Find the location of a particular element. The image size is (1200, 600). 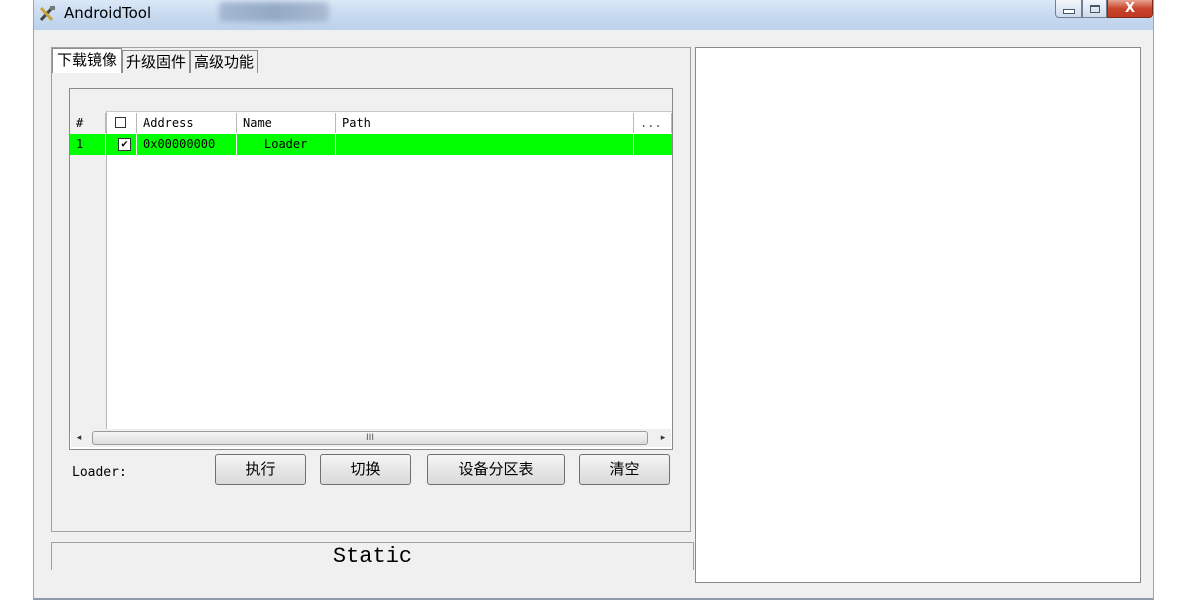

loader-label: Loader: is located at coordinates (99, 472).